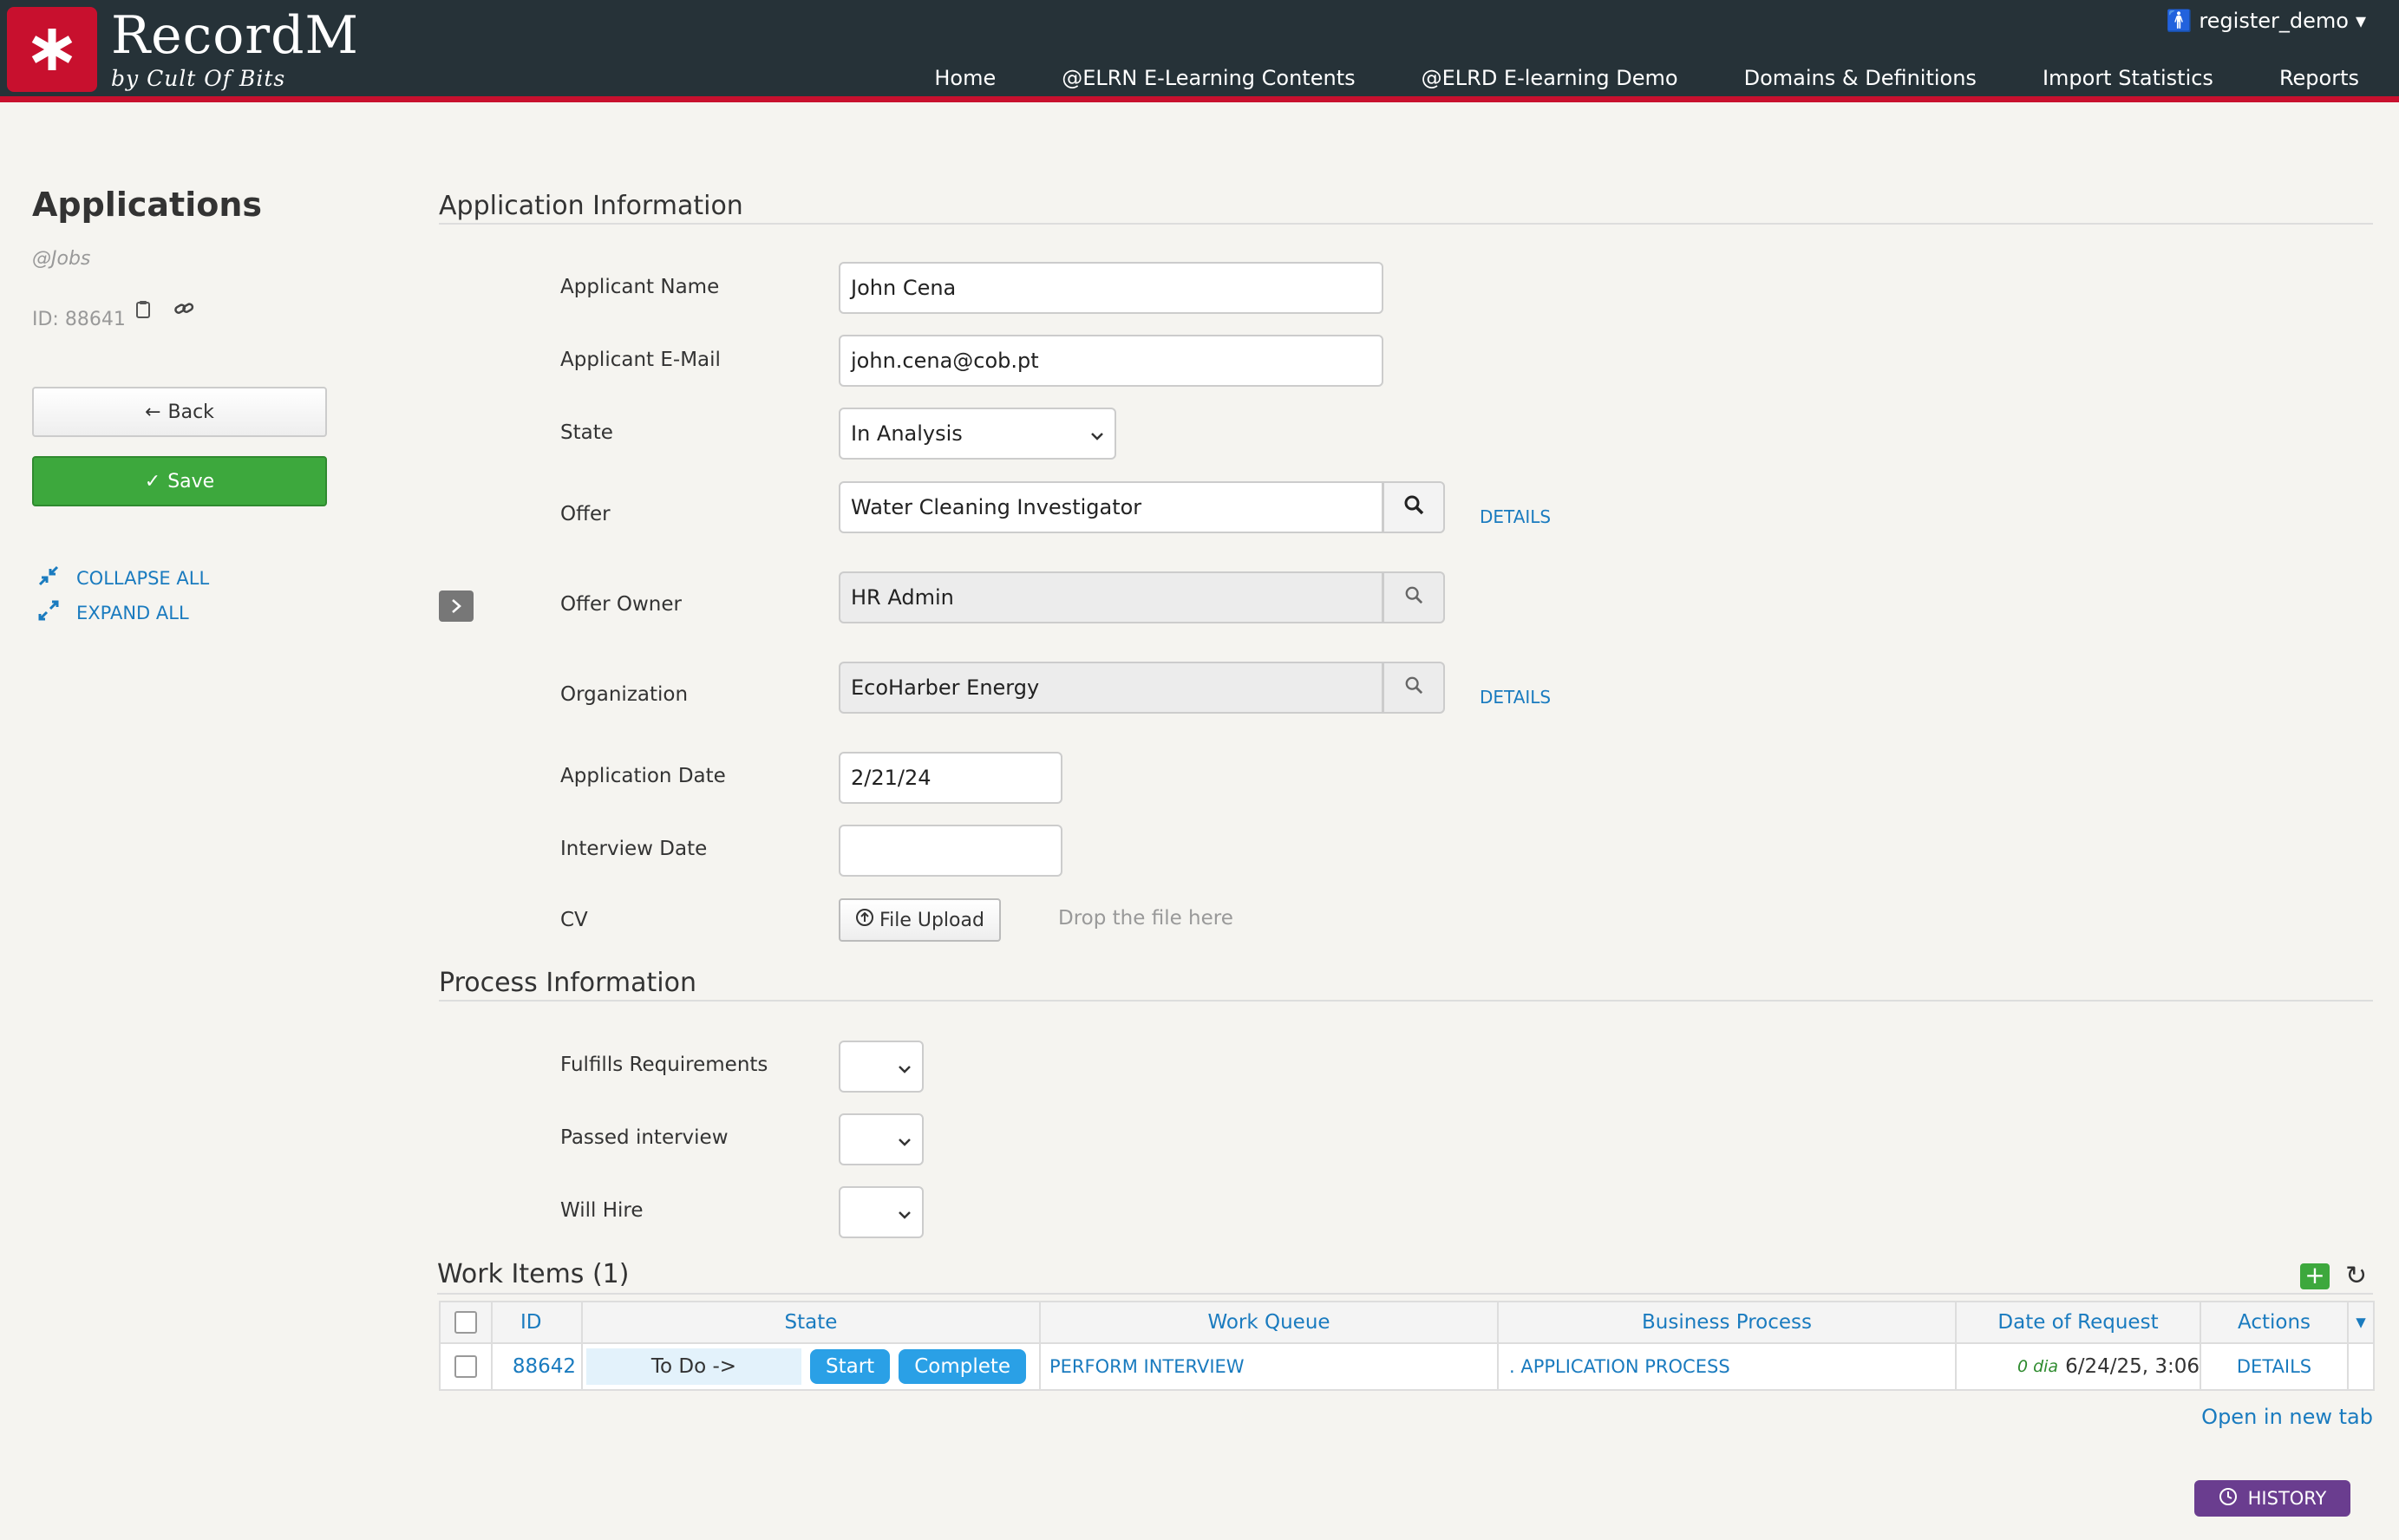  Describe the element at coordinates (1208, 78) in the screenshot. I see `nav-elrn: @ELRN E-Learning Contents` at that location.